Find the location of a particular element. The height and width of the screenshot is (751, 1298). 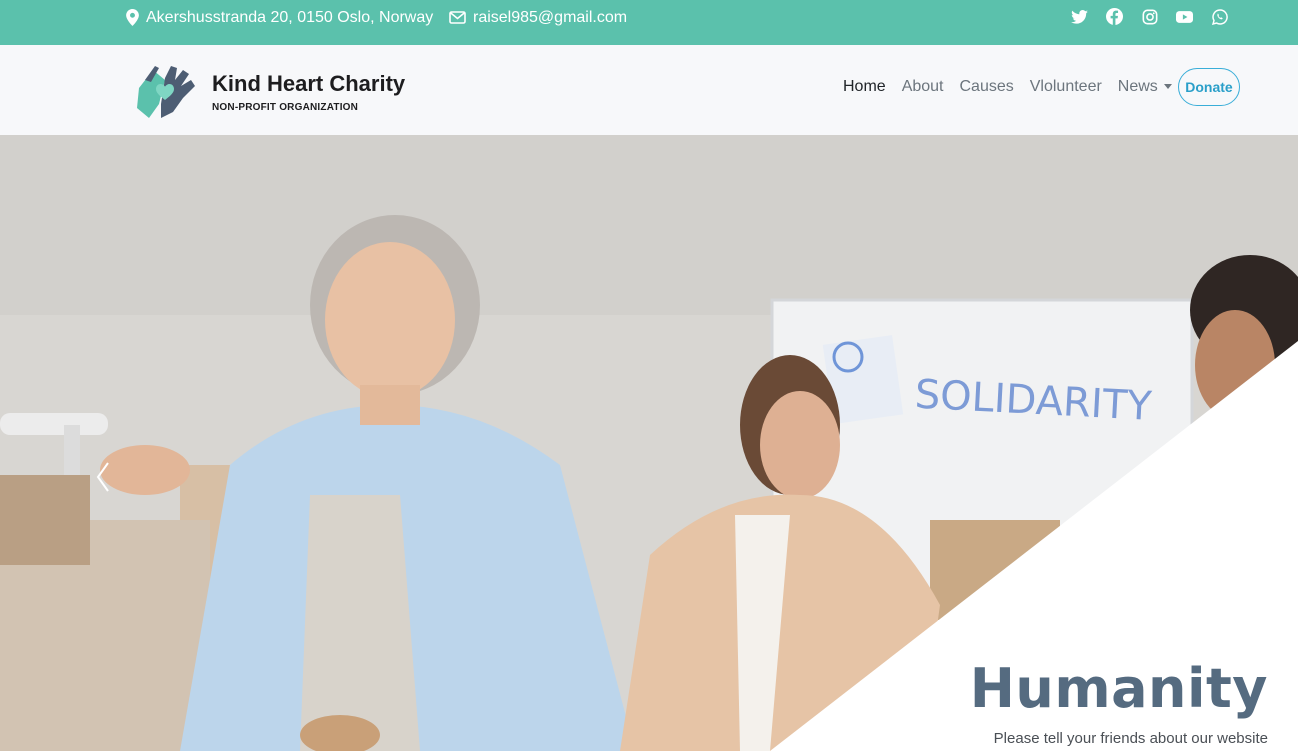

youtube-icon is located at coordinates (1184, 16).